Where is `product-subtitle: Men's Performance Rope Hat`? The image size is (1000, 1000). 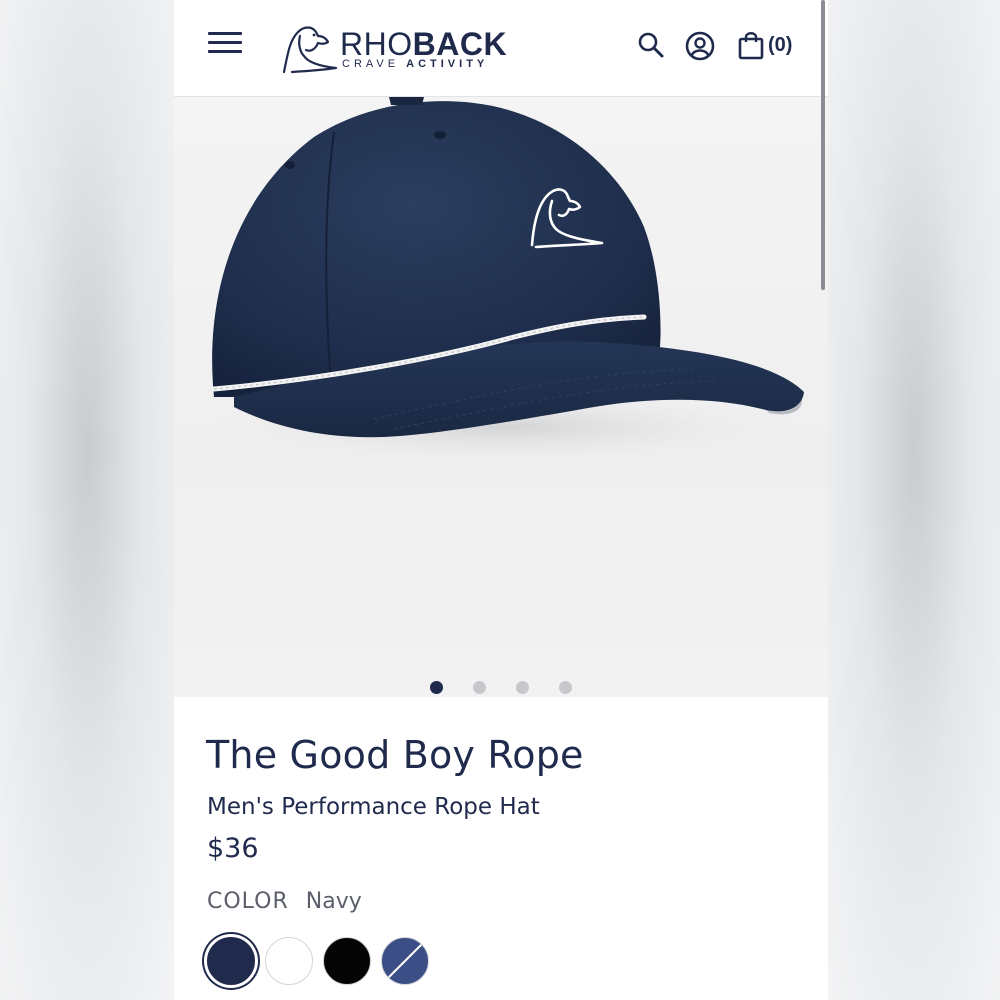
product-subtitle: Men's Performance Rope Hat is located at coordinates (373, 807).